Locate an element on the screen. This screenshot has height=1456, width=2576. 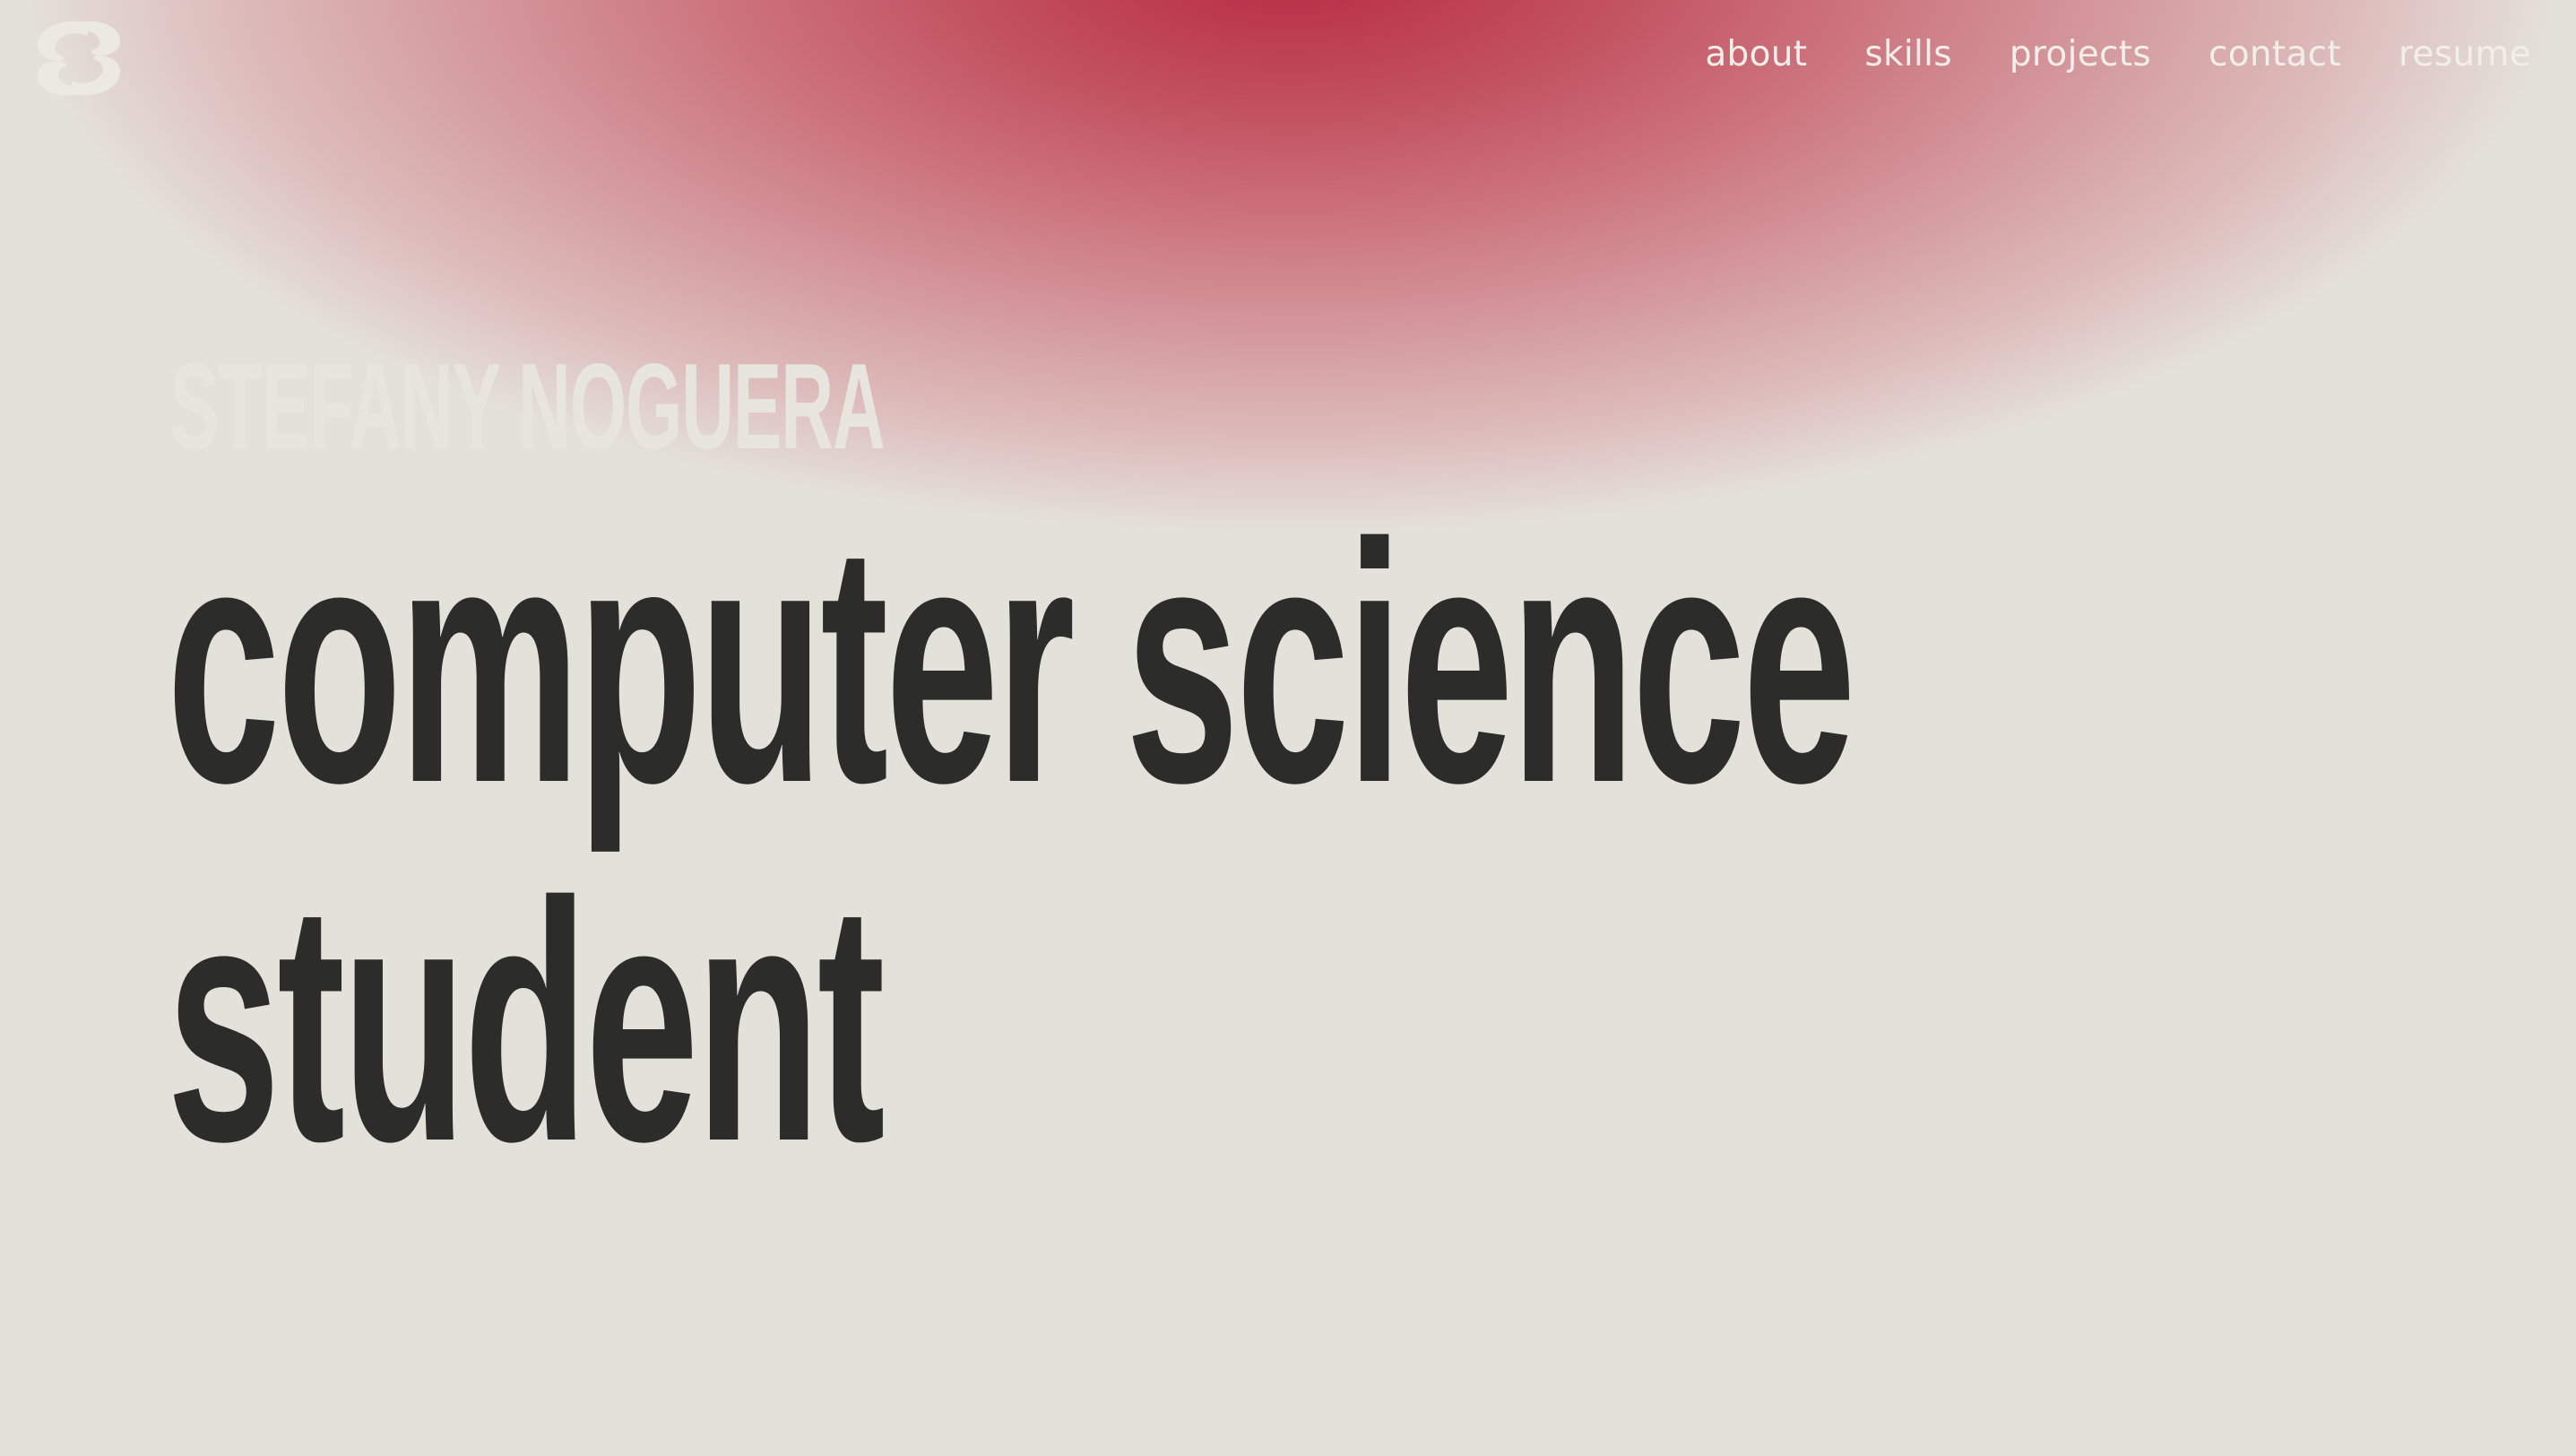
main-nav: about skills projects contact resume is located at coordinates (2118, 54).